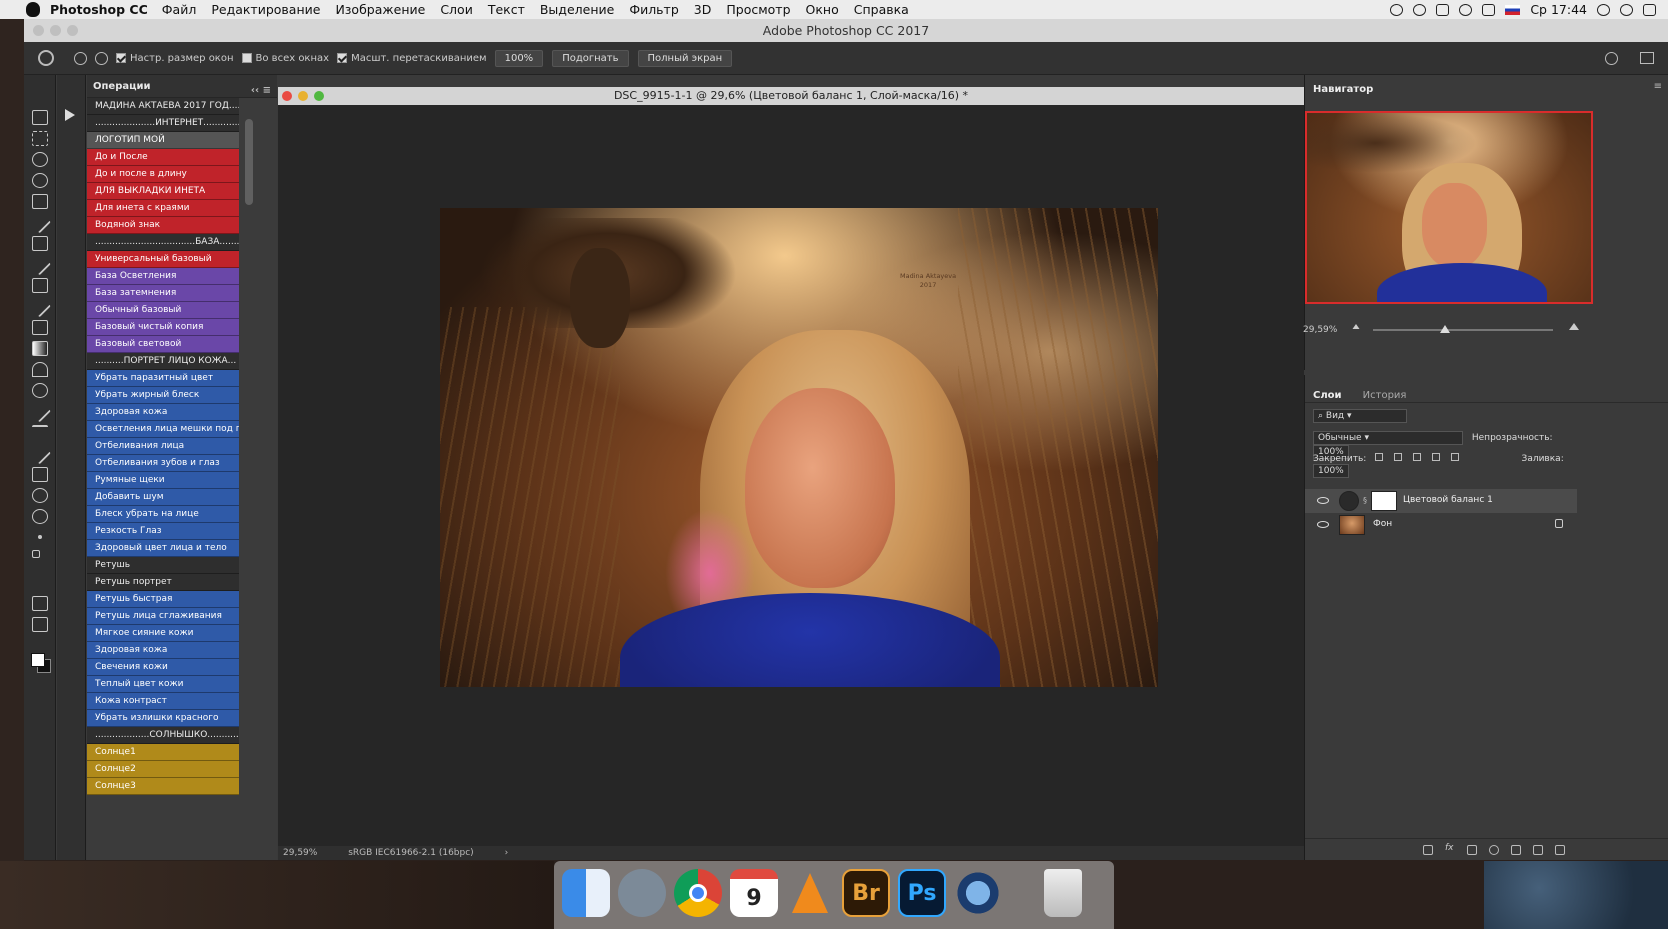 The height and width of the screenshot is (929, 1668). I want to click on bridge-icon: Br, so click(866, 893).